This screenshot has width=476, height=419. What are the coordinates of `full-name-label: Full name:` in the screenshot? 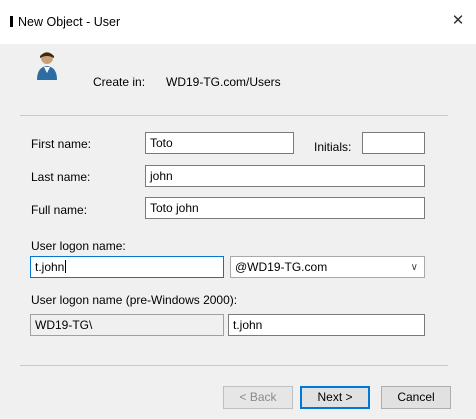 It's located at (59, 210).